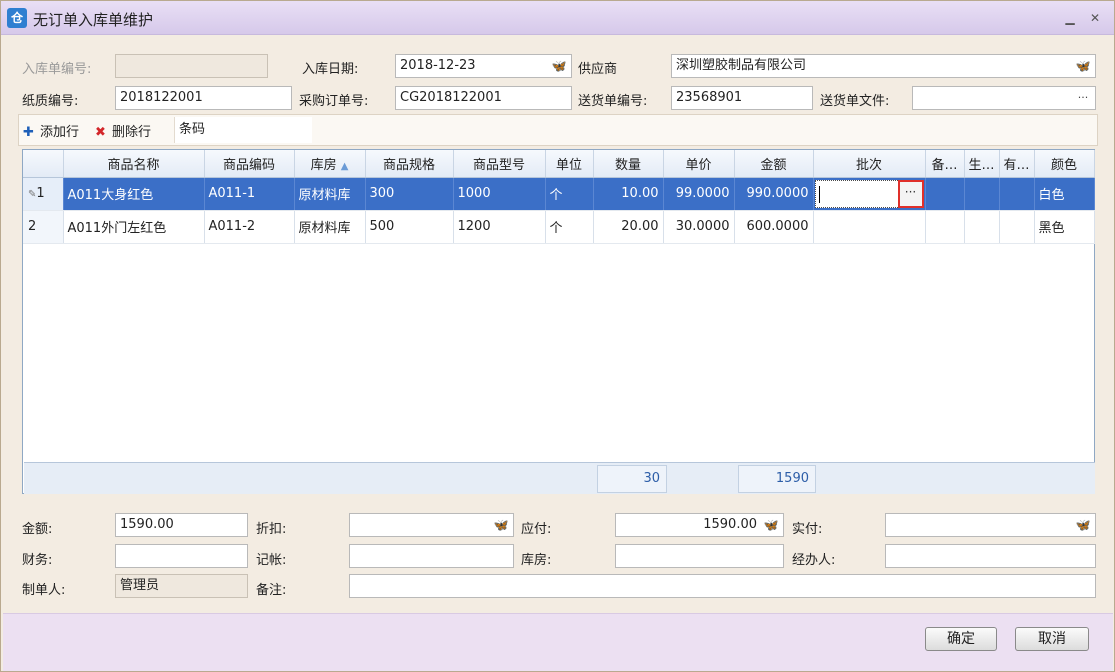 The height and width of the screenshot is (672, 1115). What do you see at coordinates (271, 590) in the screenshot?
I see `remark-label: 备注:` at bounding box center [271, 590].